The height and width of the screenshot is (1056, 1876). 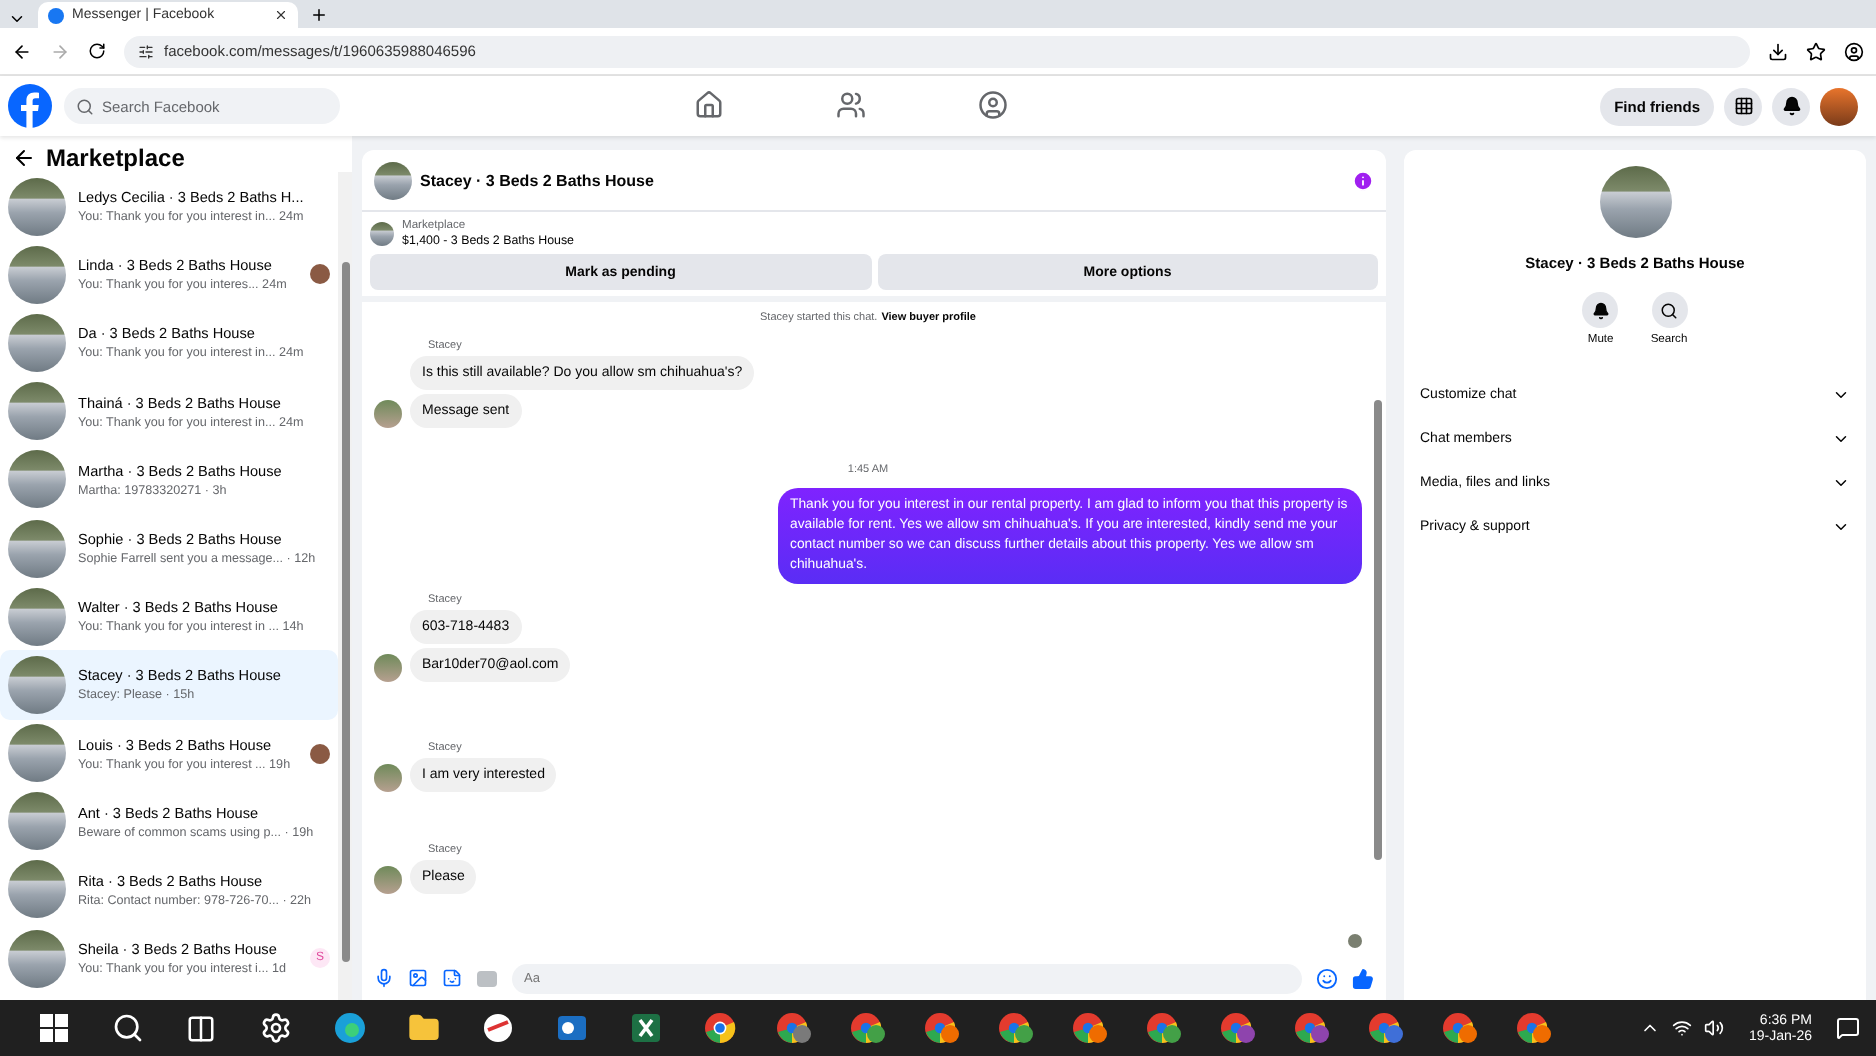 What do you see at coordinates (1839, 106) in the screenshot?
I see `profile-avatar` at bounding box center [1839, 106].